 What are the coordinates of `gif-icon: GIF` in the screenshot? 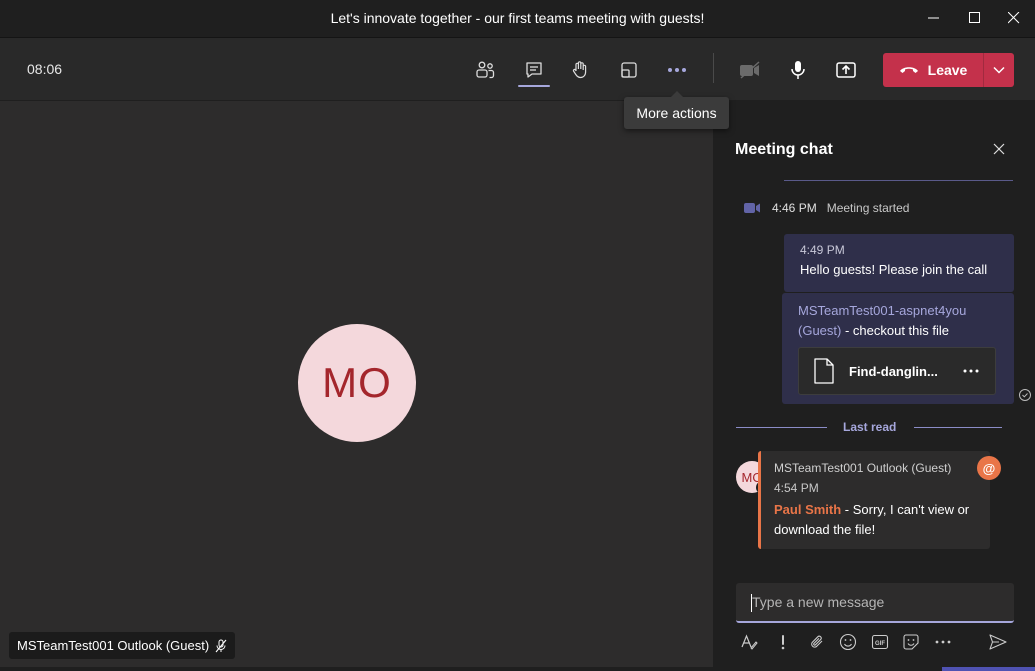 It's located at (880, 642).